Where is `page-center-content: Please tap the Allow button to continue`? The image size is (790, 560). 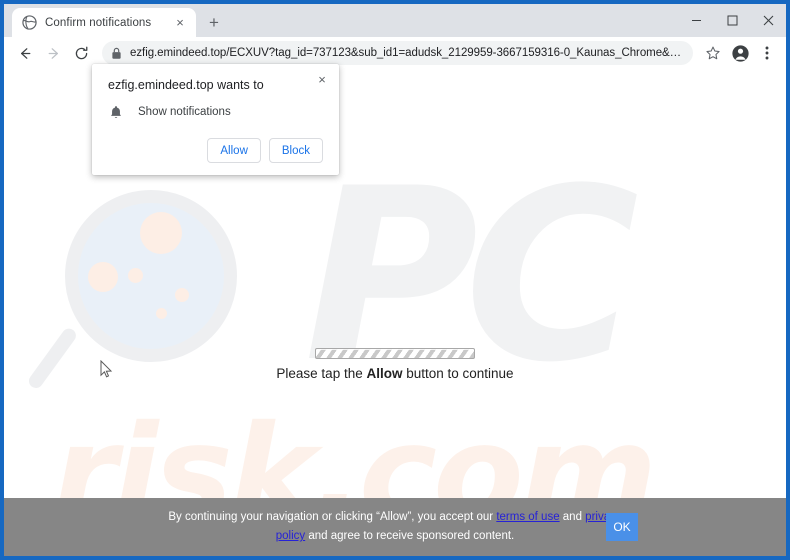
page-center-content: Please tap the Allow button to continue is located at coordinates (395, 364).